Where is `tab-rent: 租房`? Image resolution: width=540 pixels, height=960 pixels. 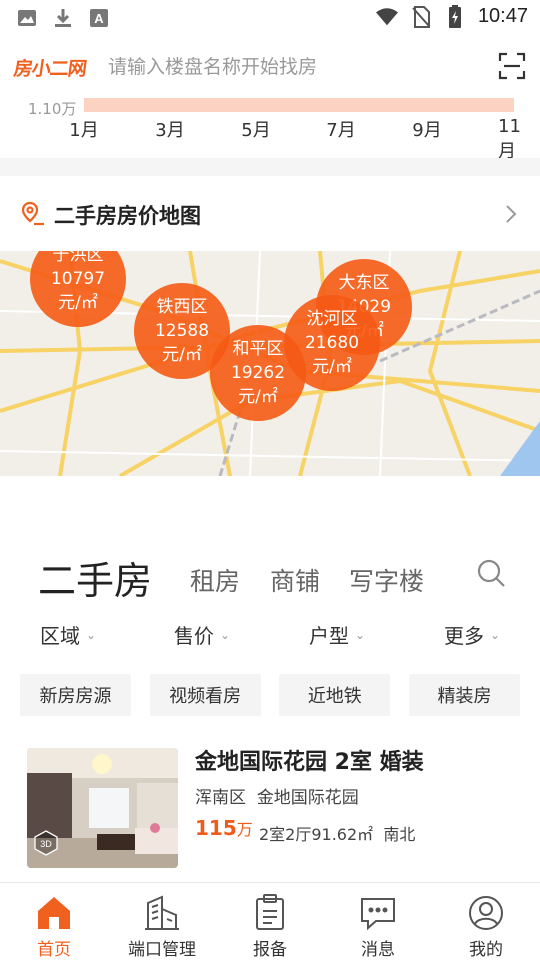
tab-rent: 租房 is located at coordinates (215, 580).